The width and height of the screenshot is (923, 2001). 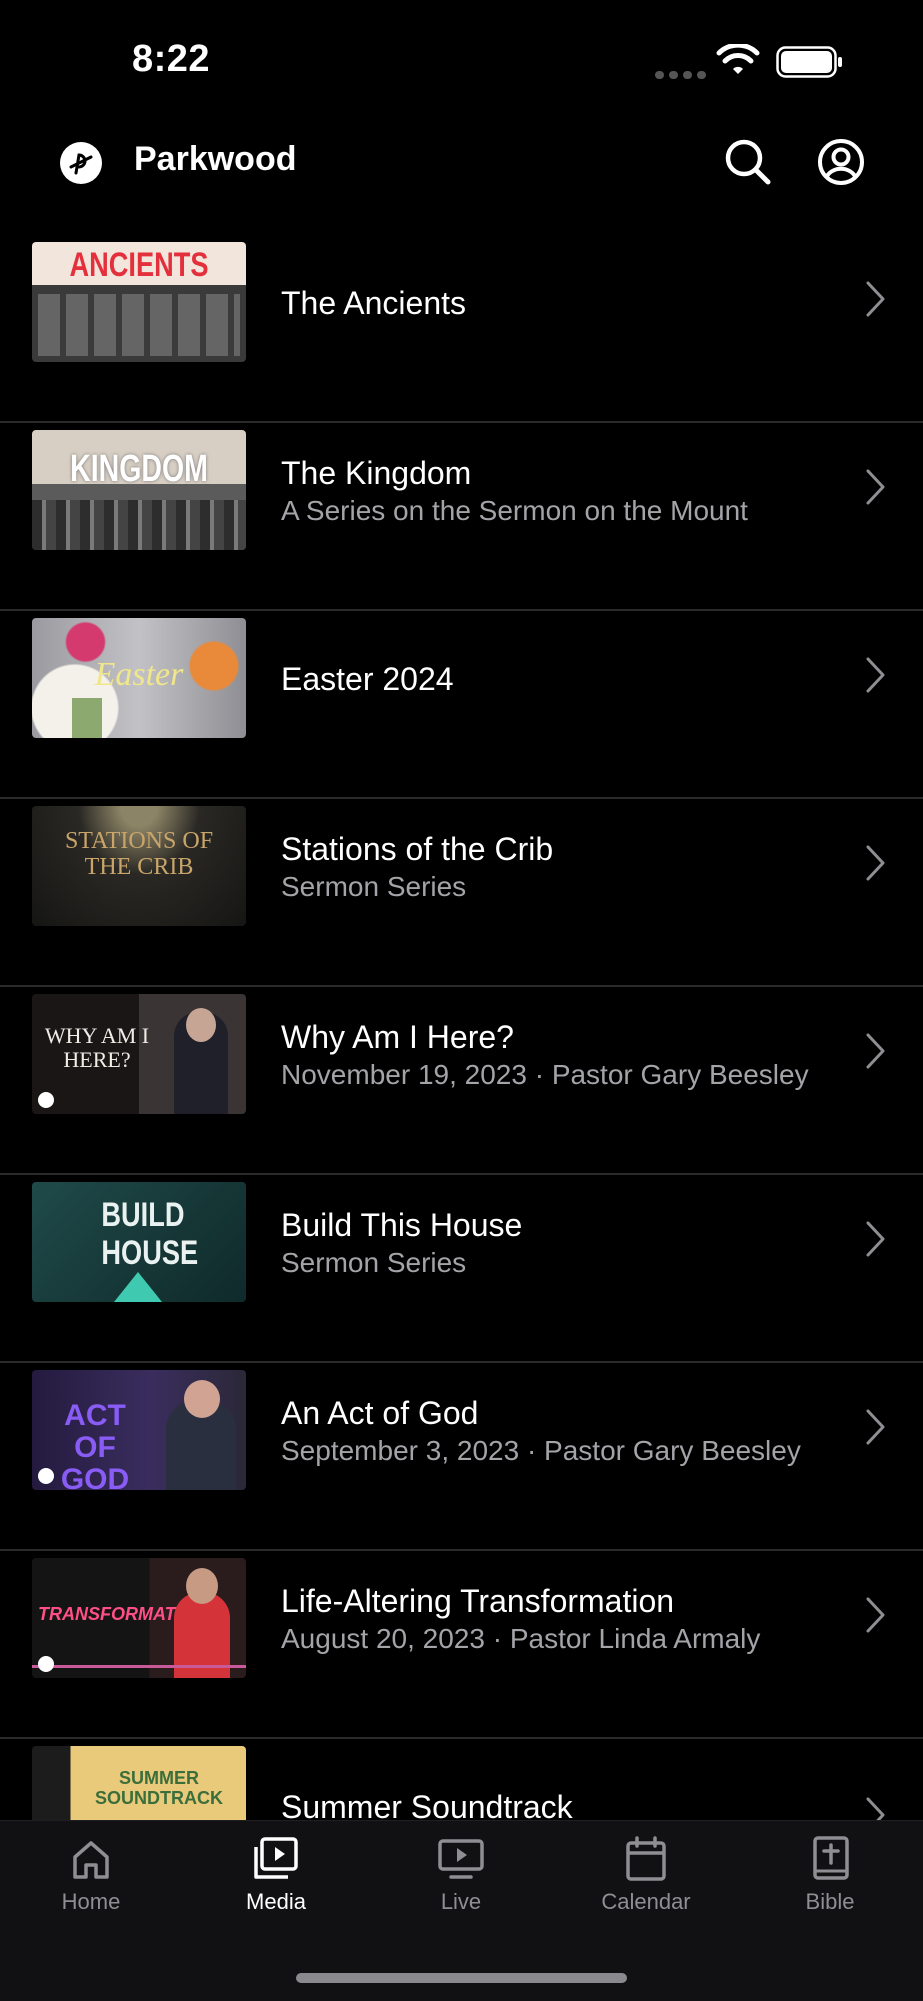 What do you see at coordinates (427, 1804) in the screenshot?
I see `item-title: Summer Soundtrack` at bounding box center [427, 1804].